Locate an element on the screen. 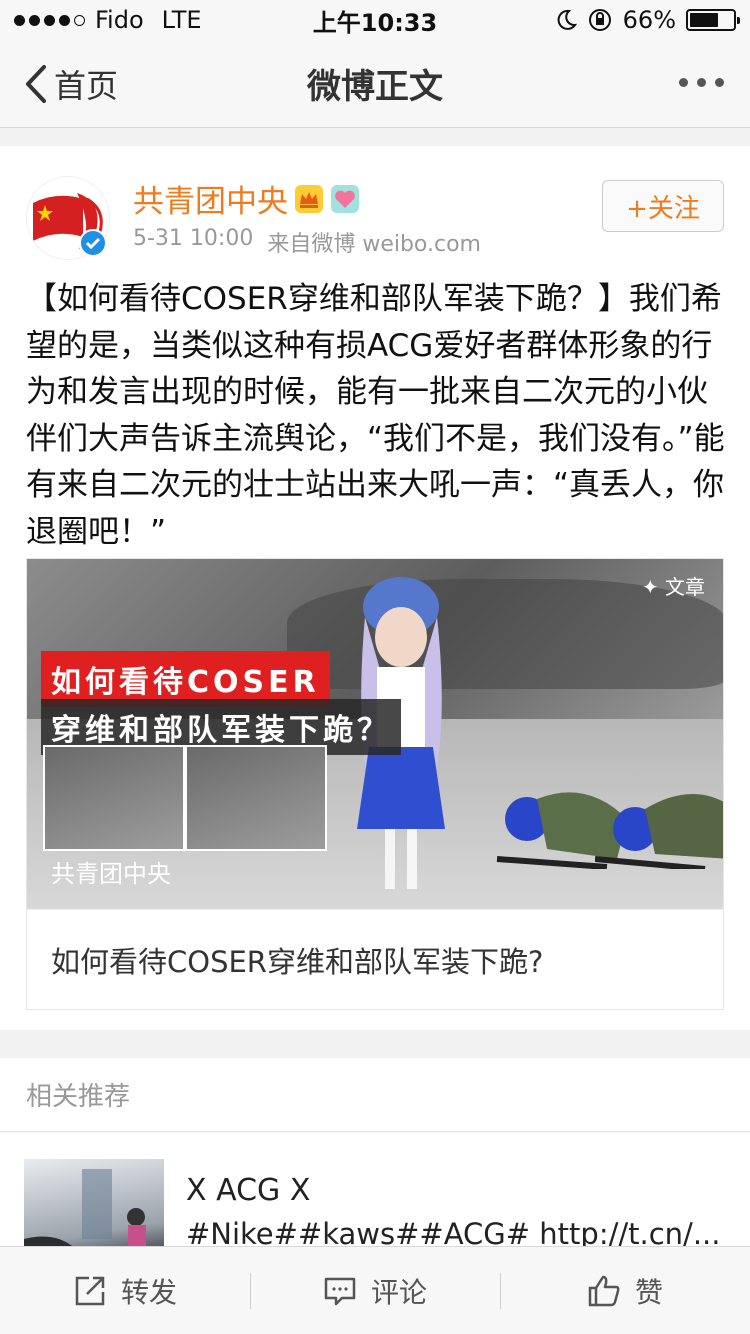  article-title: 如何看待COSER穿维和部队军装下跪? is located at coordinates (375, 959).